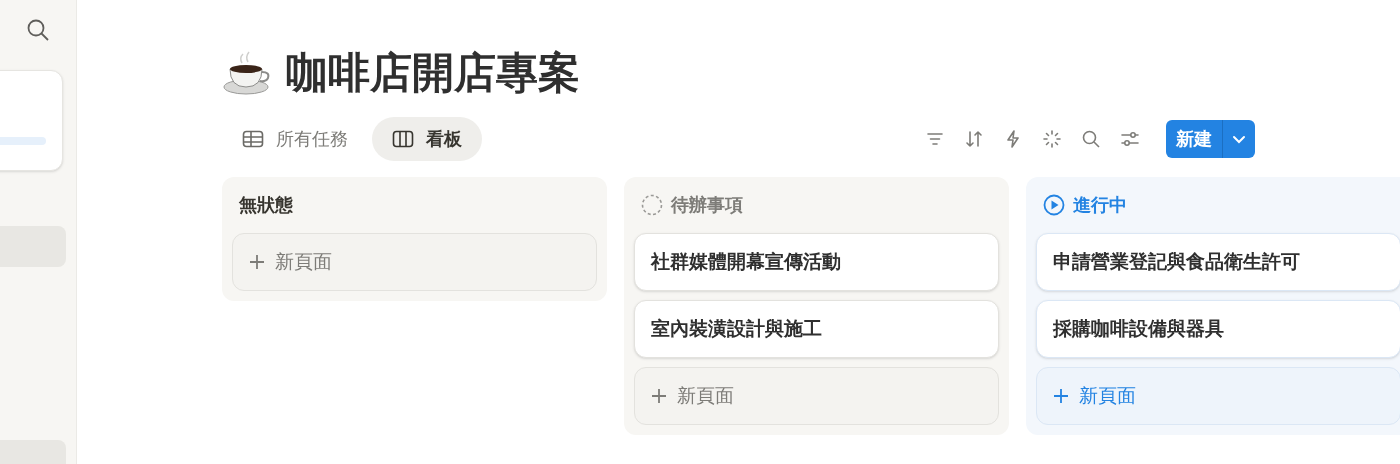  What do you see at coordinates (403, 139) in the screenshot?
I see `board-icon` at bounding box center [403, 139].